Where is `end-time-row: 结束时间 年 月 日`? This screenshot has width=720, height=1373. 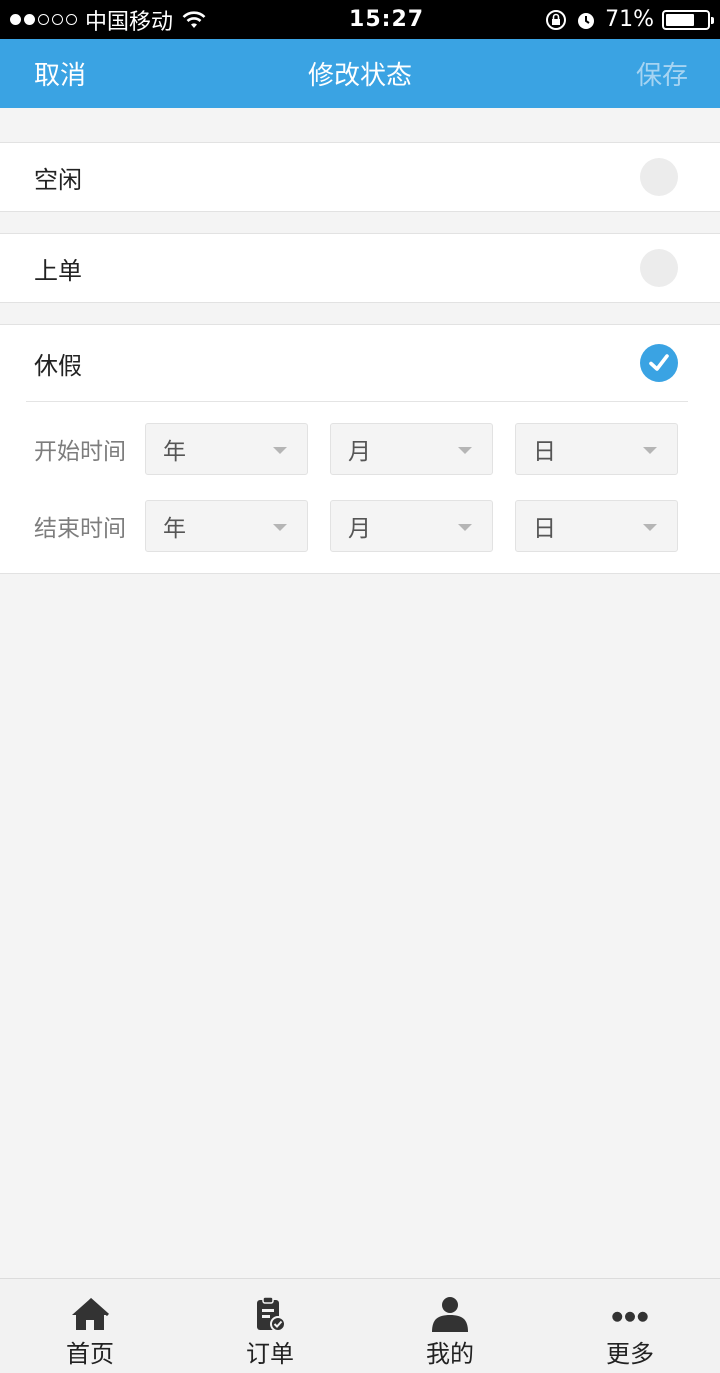
end-time-row: 结束时间 年 月 日 is located at coordinates (360, 526).